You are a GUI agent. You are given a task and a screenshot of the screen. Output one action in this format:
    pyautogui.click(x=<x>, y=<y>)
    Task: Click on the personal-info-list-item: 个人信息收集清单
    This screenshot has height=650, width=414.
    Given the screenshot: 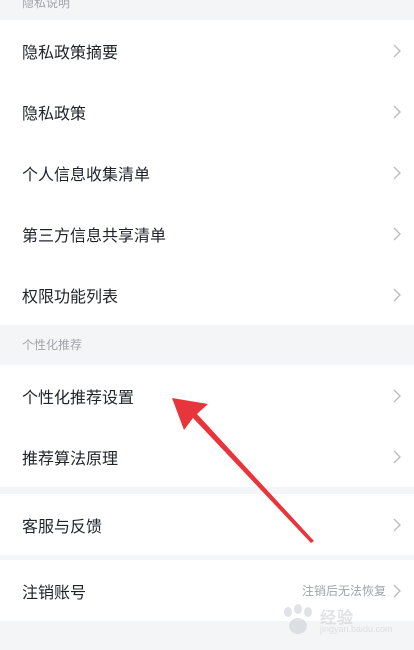 What is the action you would take?
    pyautogui.click(x=207, y=172)
    